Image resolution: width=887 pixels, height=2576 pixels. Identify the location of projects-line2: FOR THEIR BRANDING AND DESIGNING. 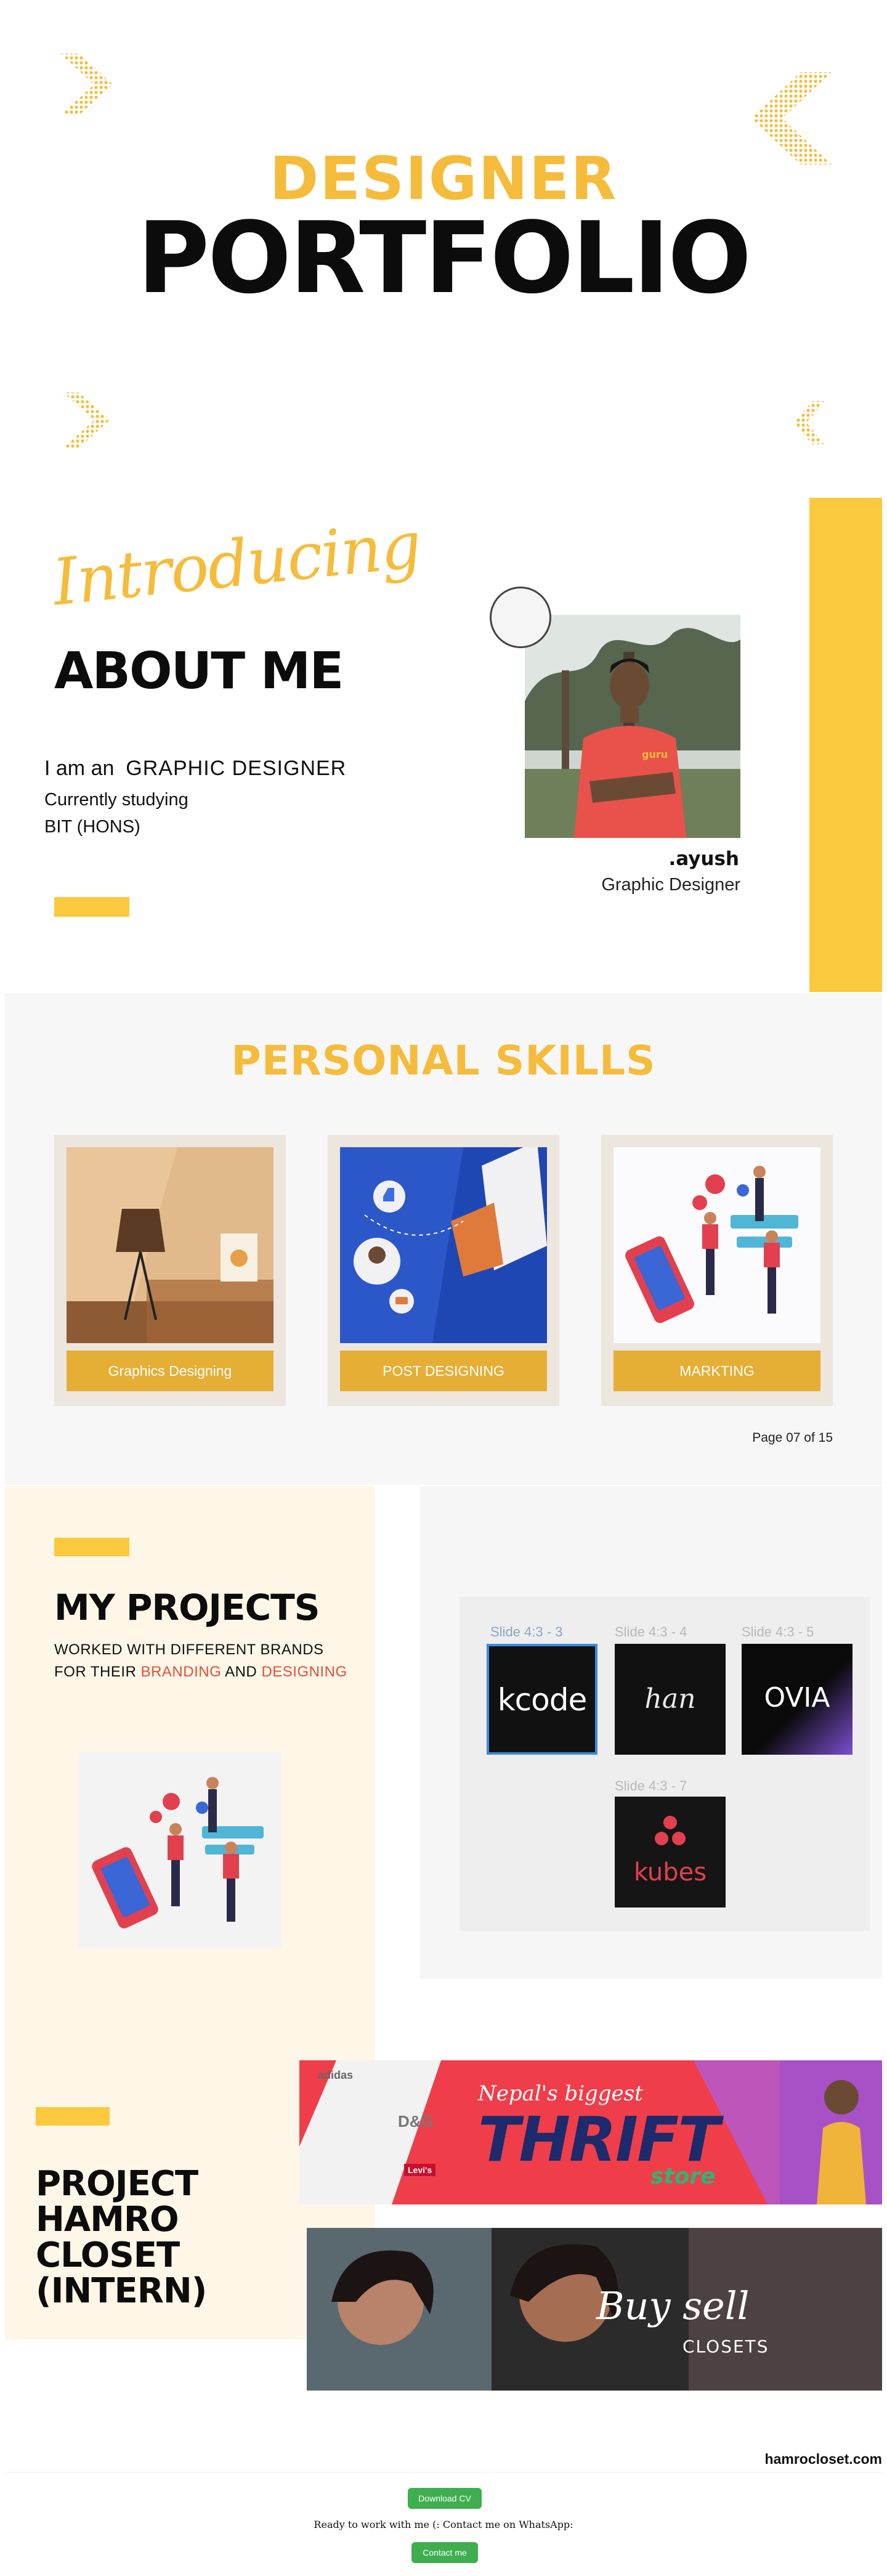
(201, 1672).